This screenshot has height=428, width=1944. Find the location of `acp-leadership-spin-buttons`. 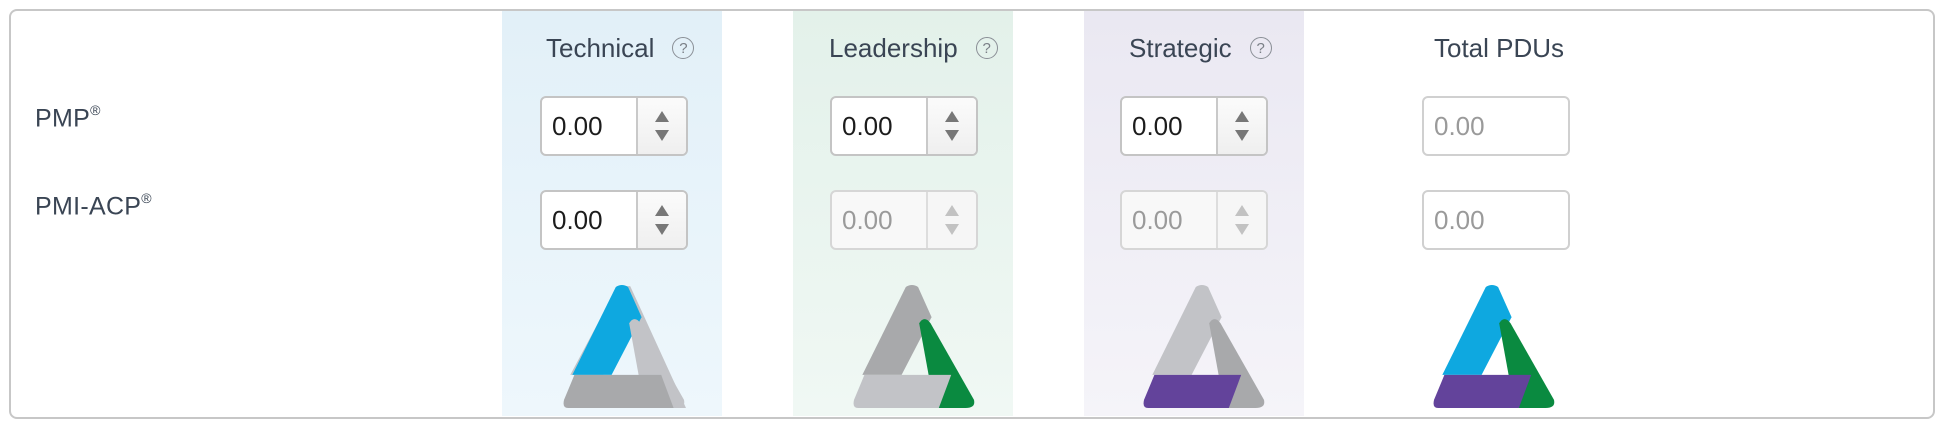

acp-leadership-spin-buttons is located at coordinates (951, 220).